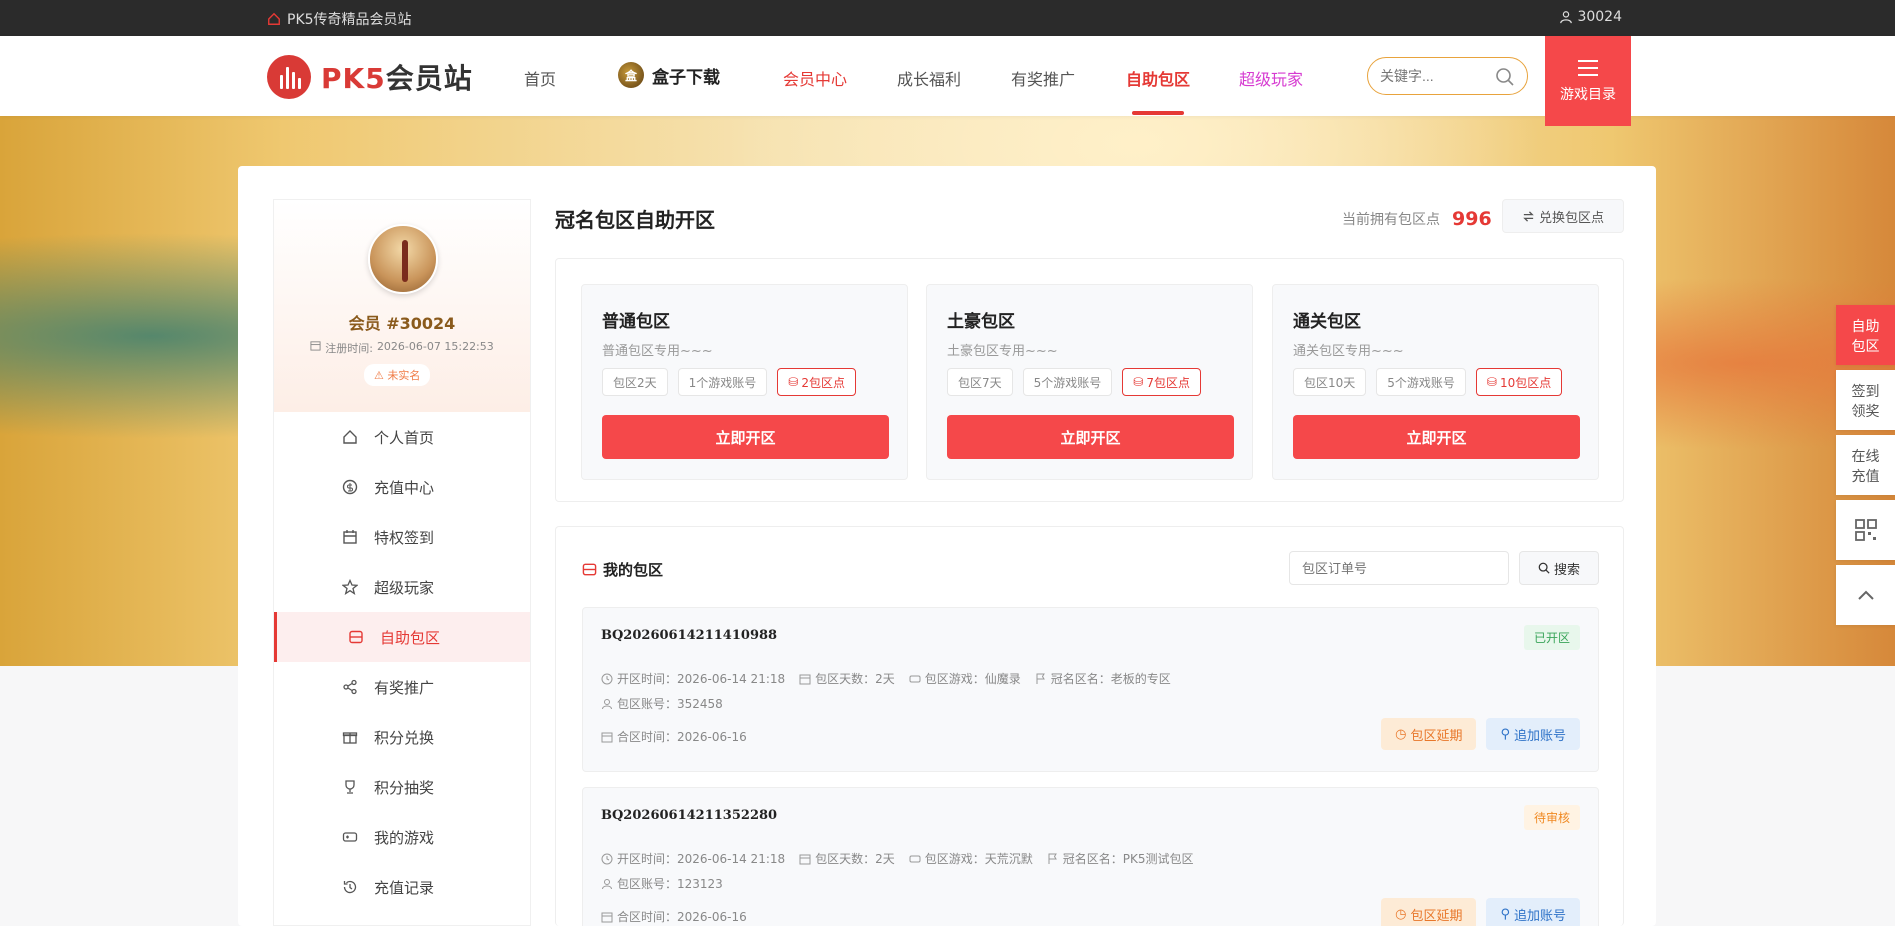  I want to click on order-account: 包区账号：123123, so click(662, 883).